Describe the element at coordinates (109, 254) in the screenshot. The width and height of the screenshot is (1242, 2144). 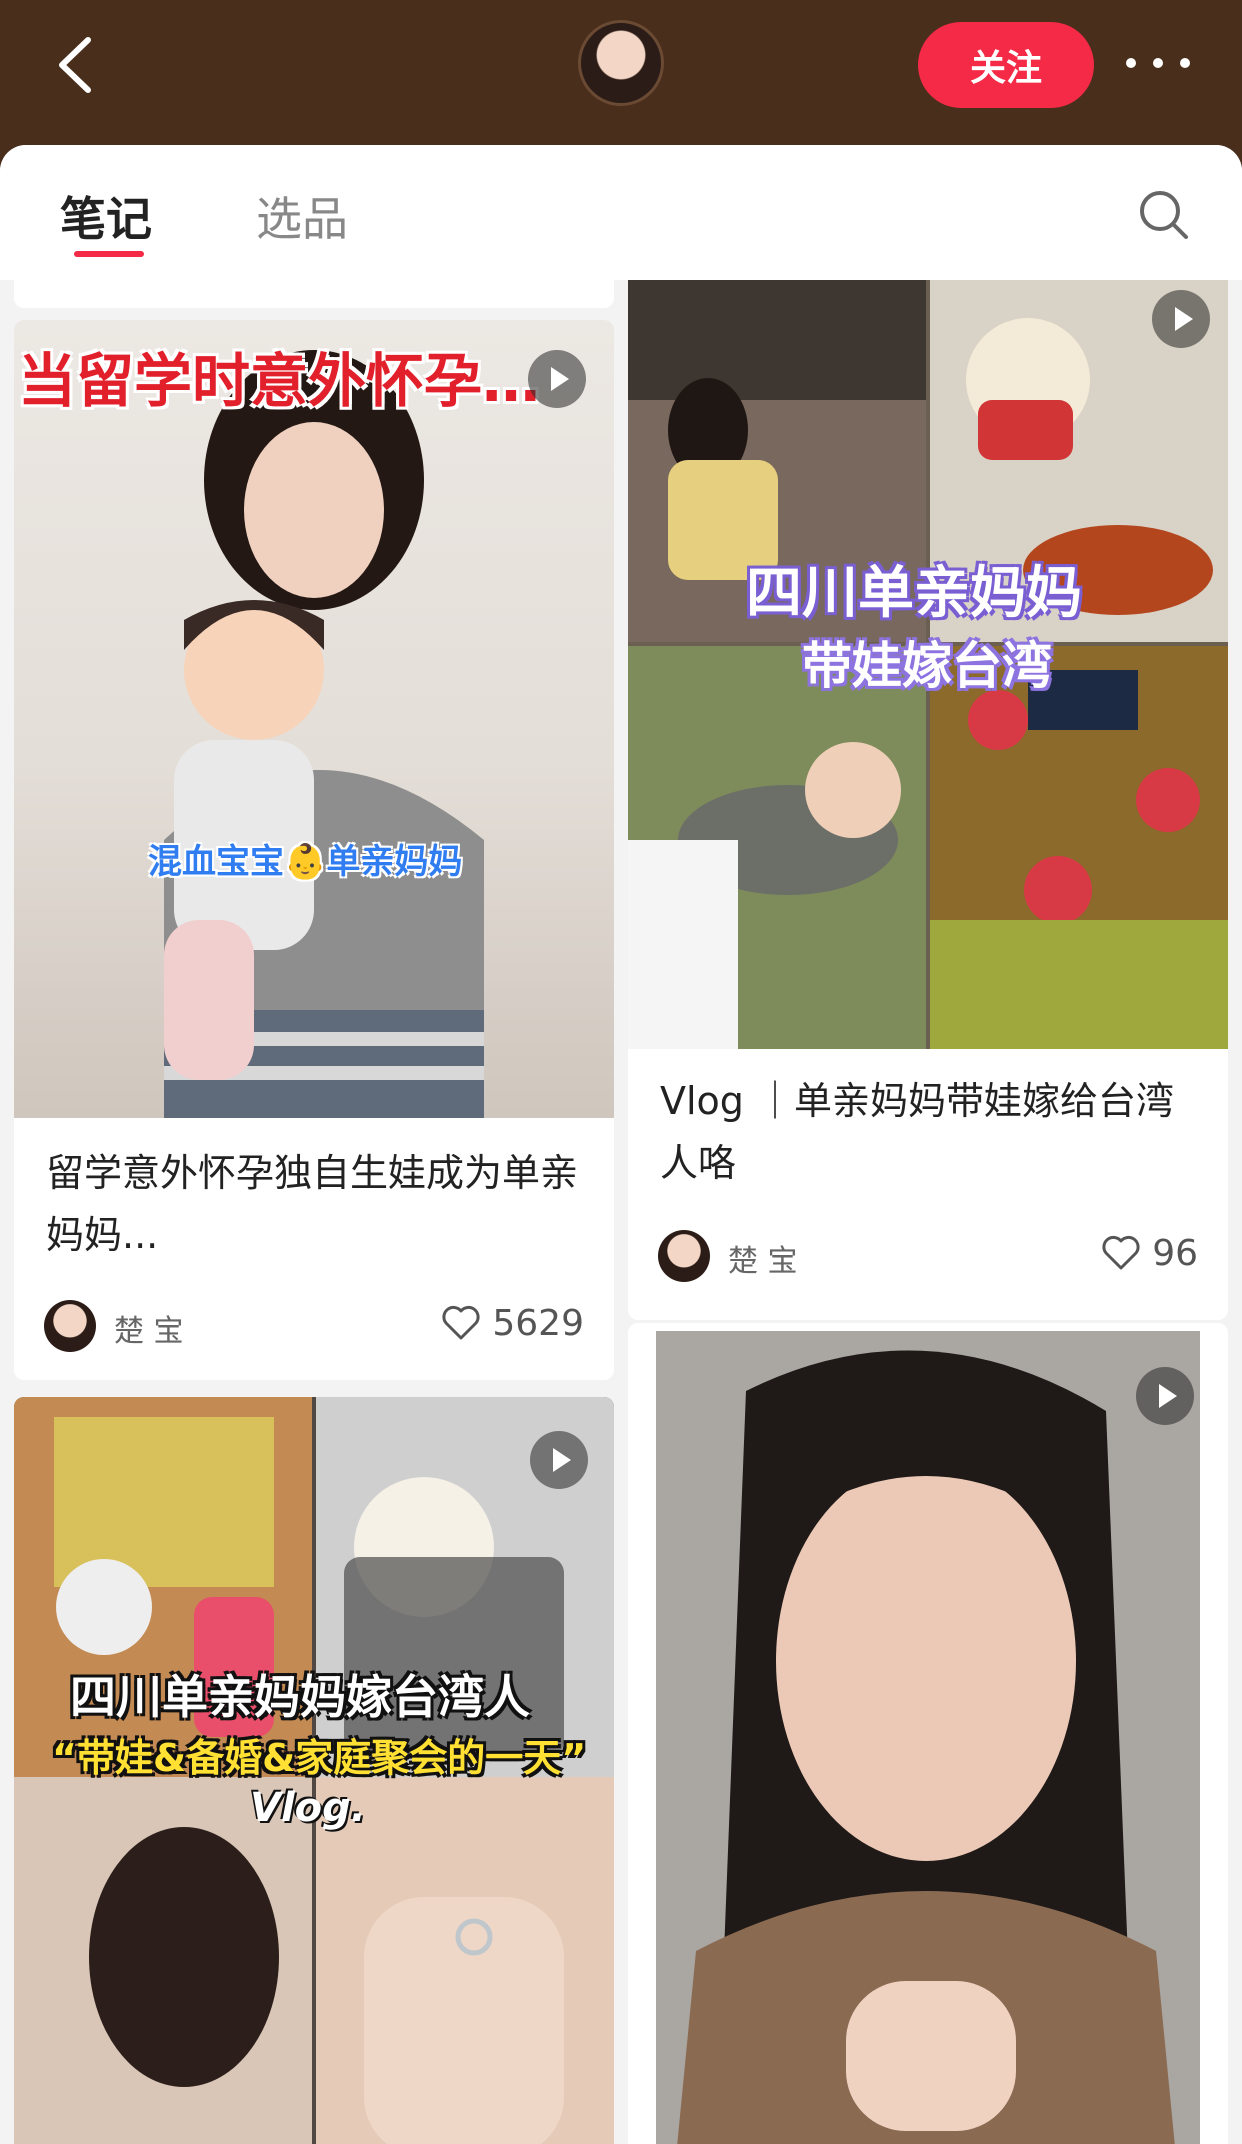
I see `active-tab-indicator` at that location.